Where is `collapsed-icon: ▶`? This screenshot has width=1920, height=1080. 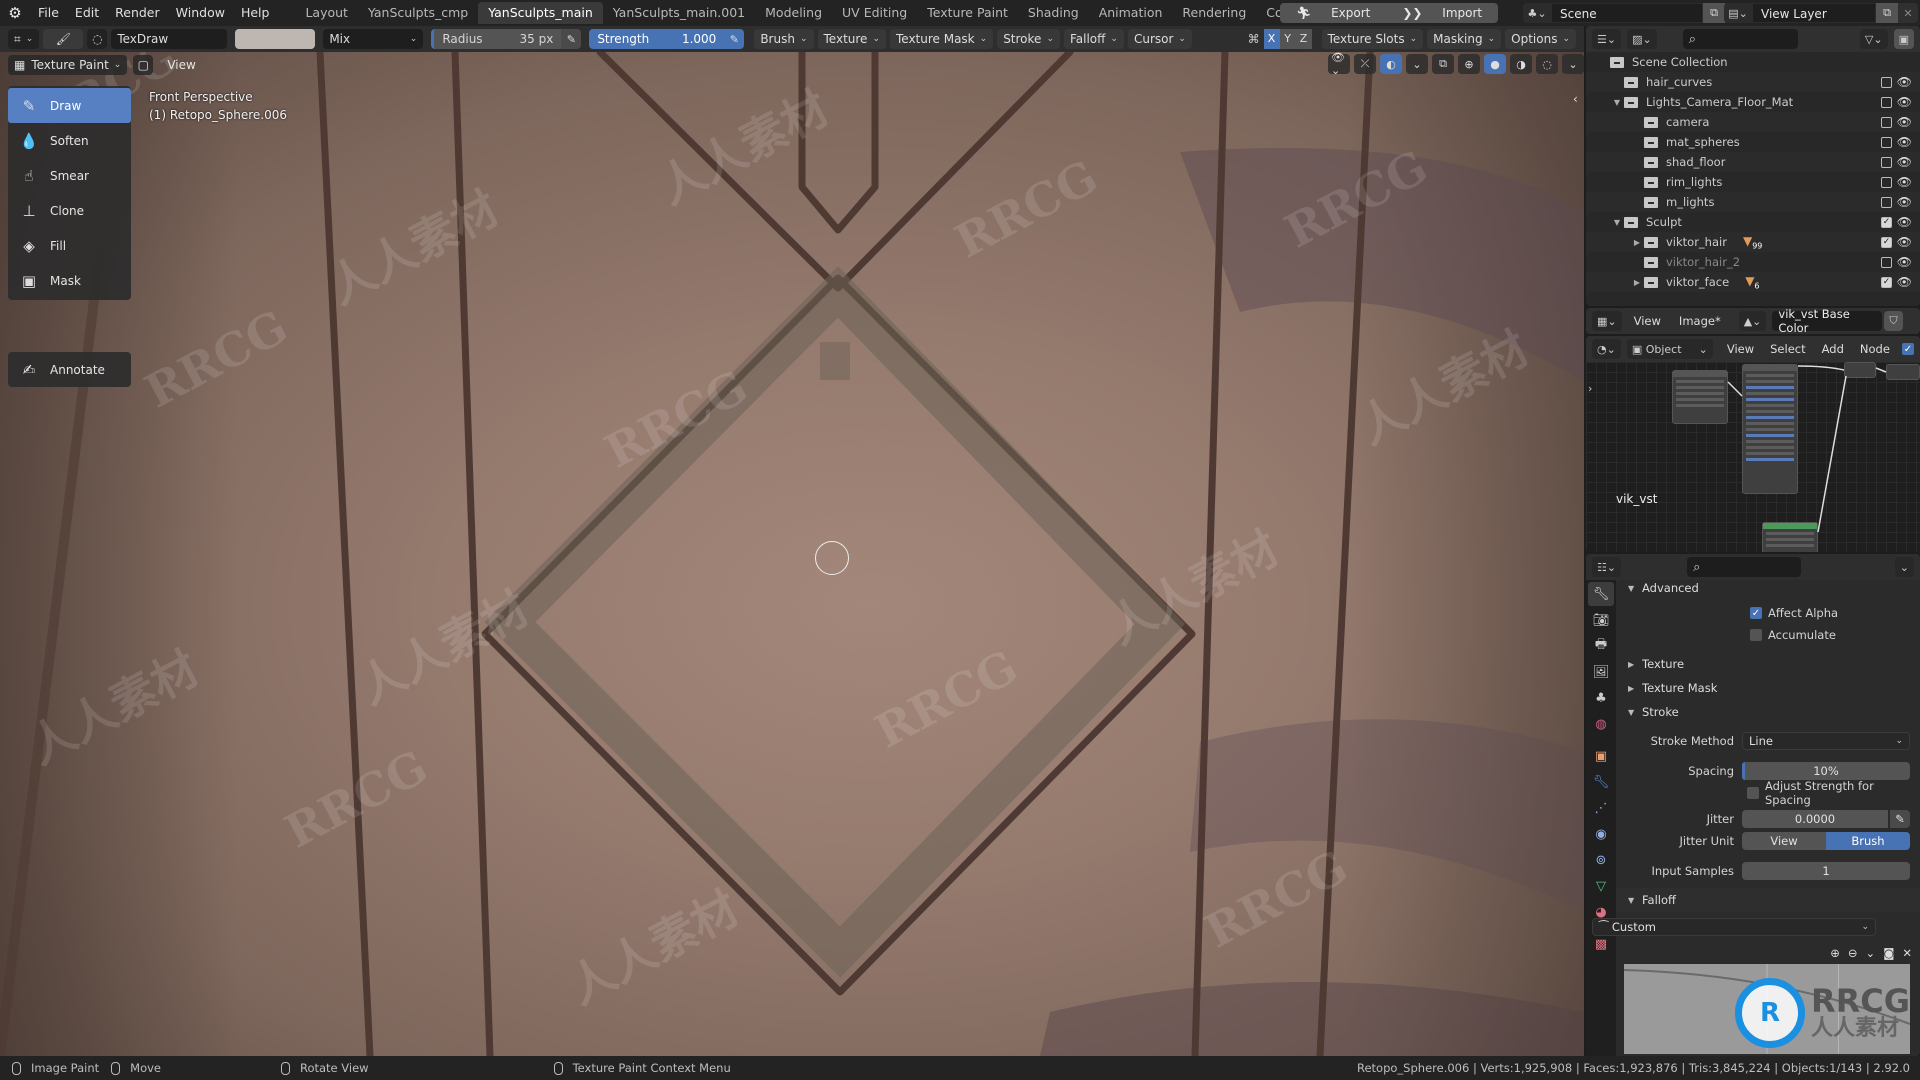
collapsed-icon: ▶ is located at coordinates (1637, 282).